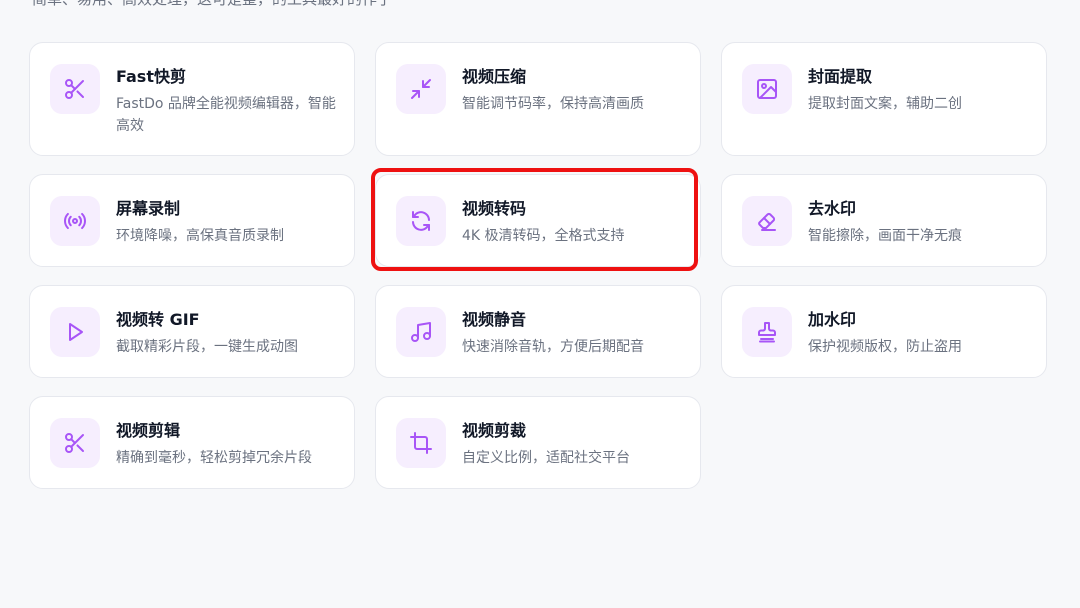 The height and width of the screenshot is (608, 1080). I want to click on tool-description: 环境降噪，高保真音质录制, so click(200, 236).